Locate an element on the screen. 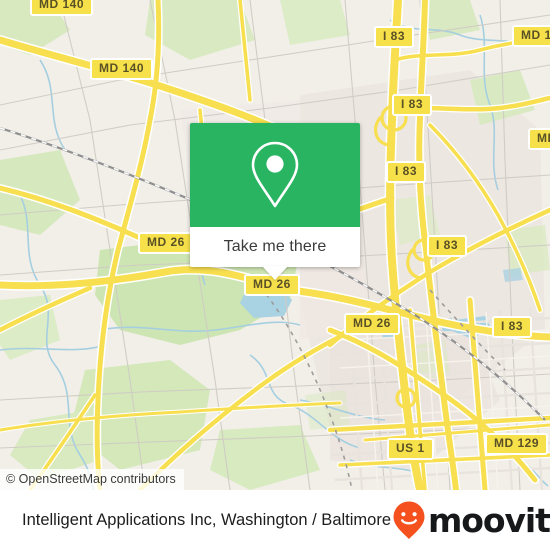 The image size is (550, 550). popup-card-pointer is located at coordinates (275, 273).